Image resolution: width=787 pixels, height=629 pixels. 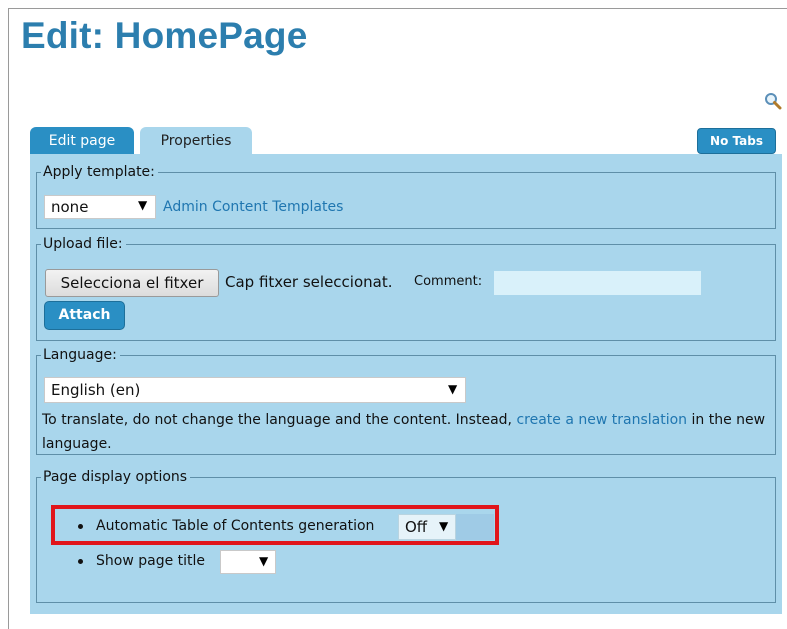 I want to click on highlight-box, so click(x=275, y=525).